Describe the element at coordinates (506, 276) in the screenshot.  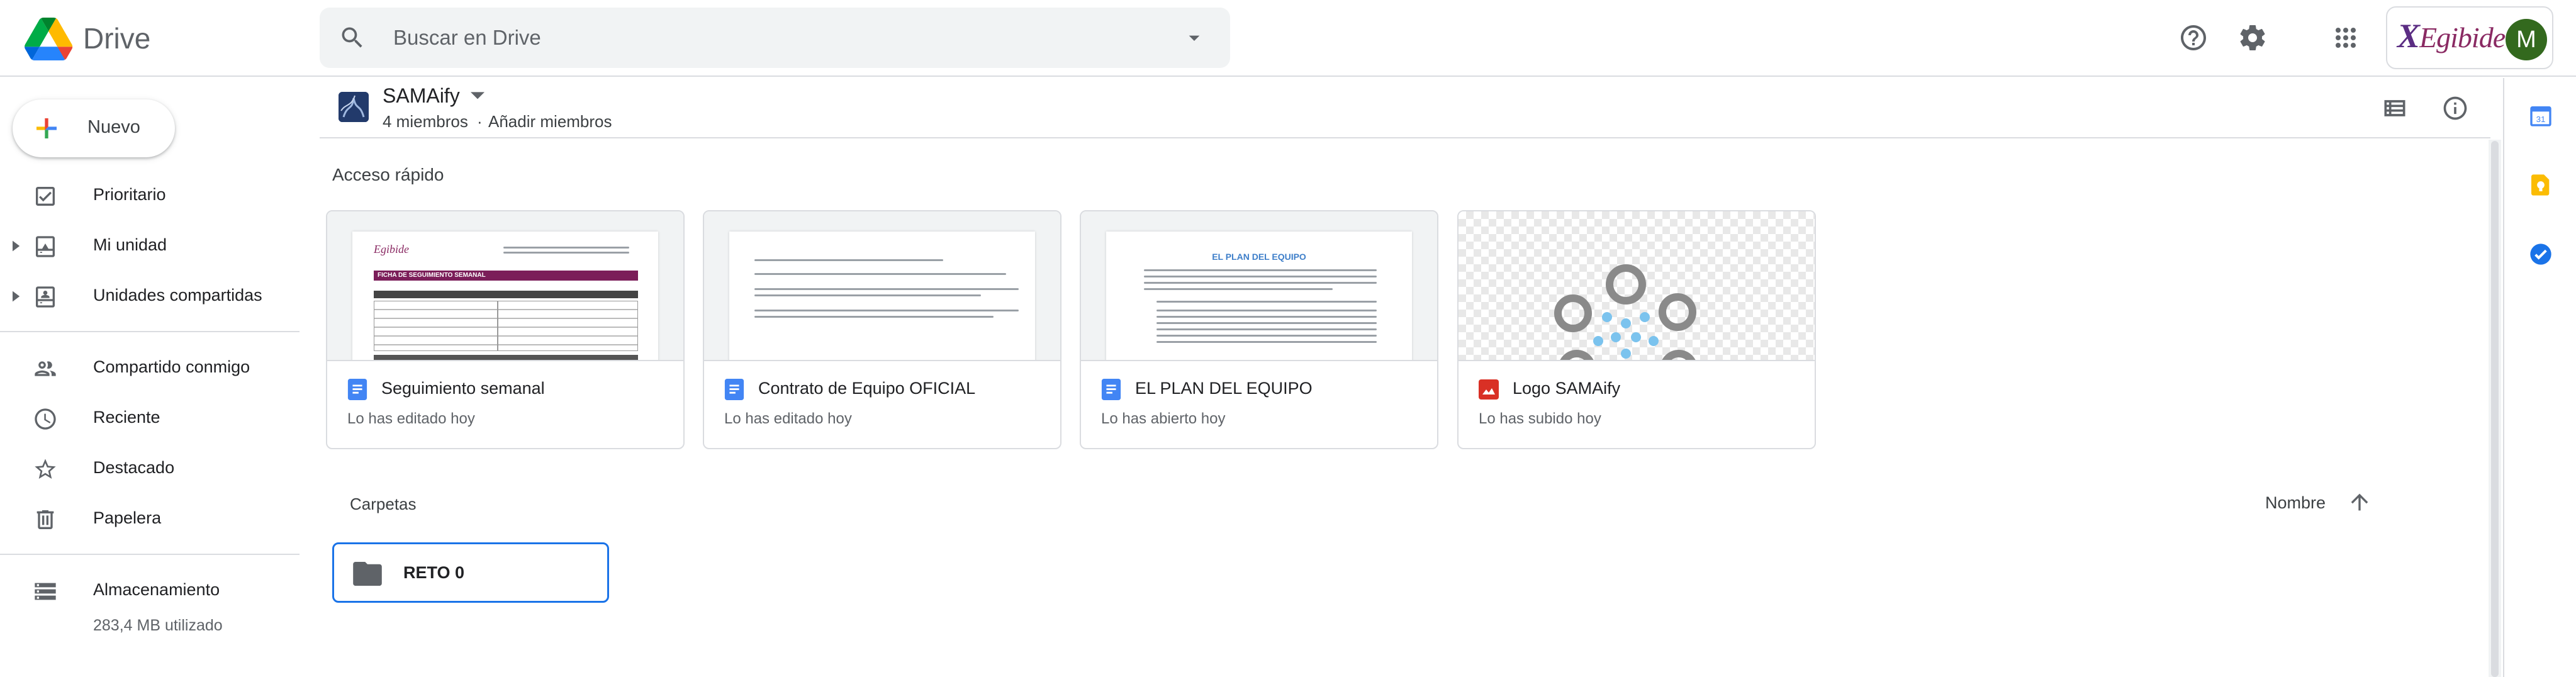
I see `preview-header-bar: FICHA DE SEGUIMIENTO SEMANAL` at that location.